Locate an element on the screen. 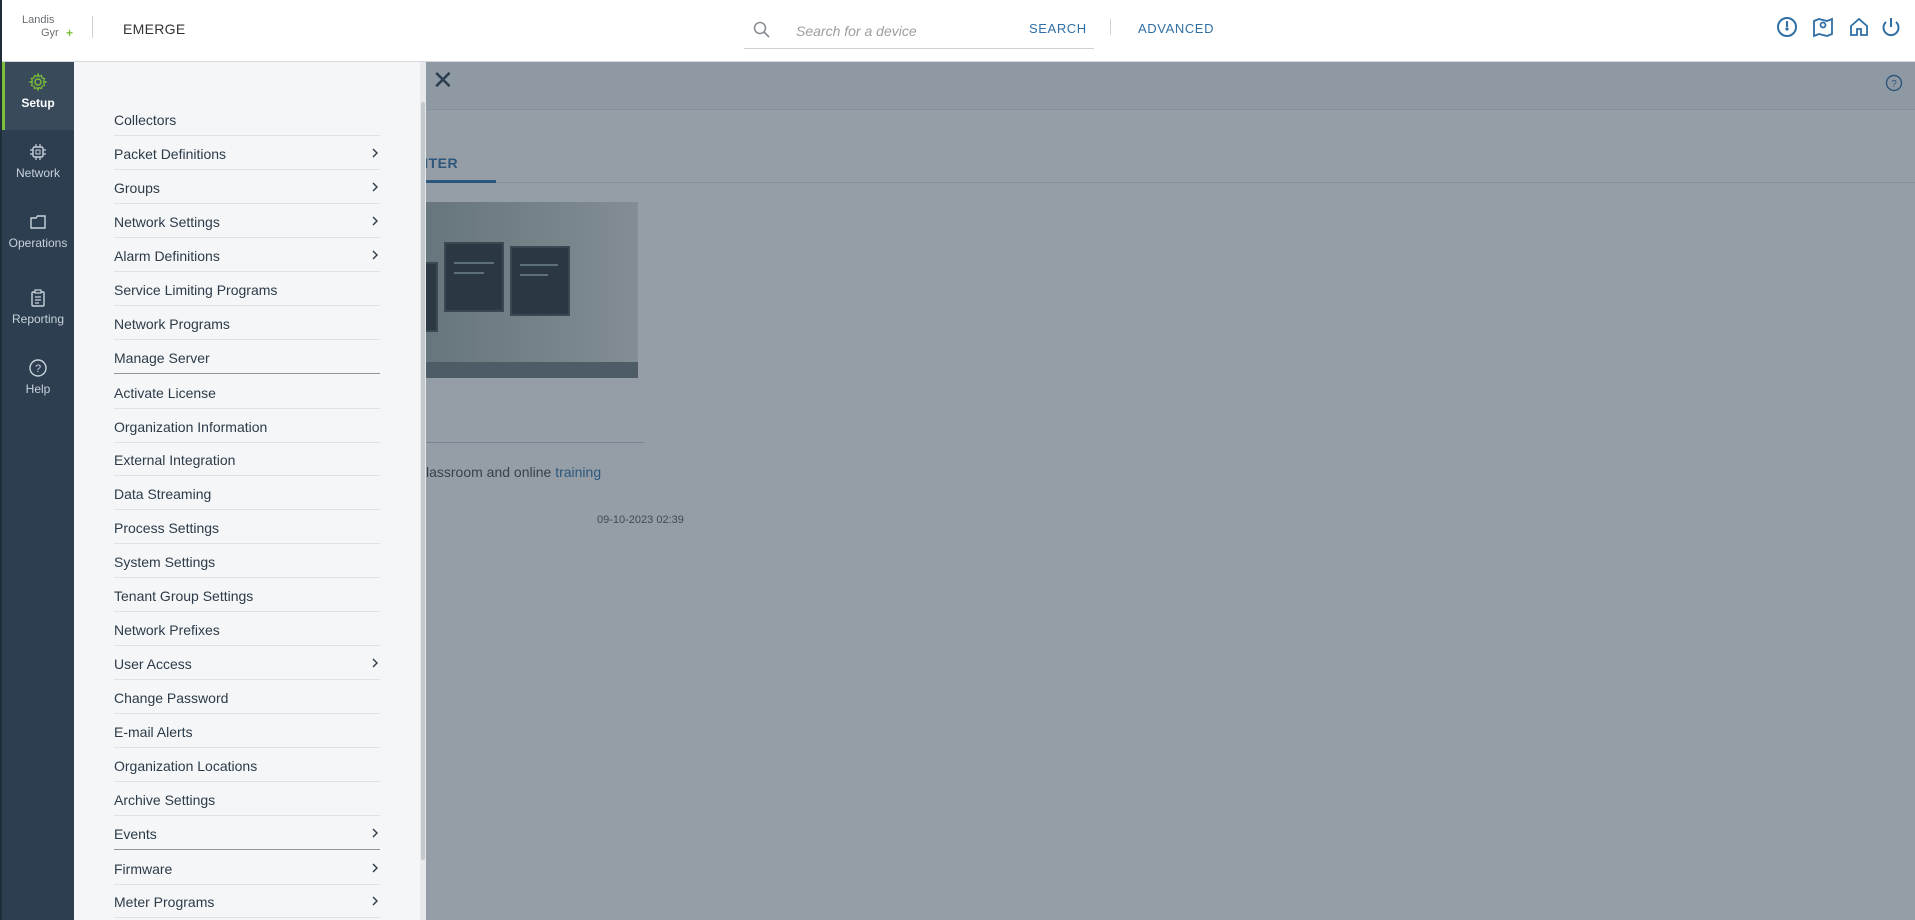 The image size is (1915, 920). menu-item-label: Meter Programs is located at coordinates (164, 902).